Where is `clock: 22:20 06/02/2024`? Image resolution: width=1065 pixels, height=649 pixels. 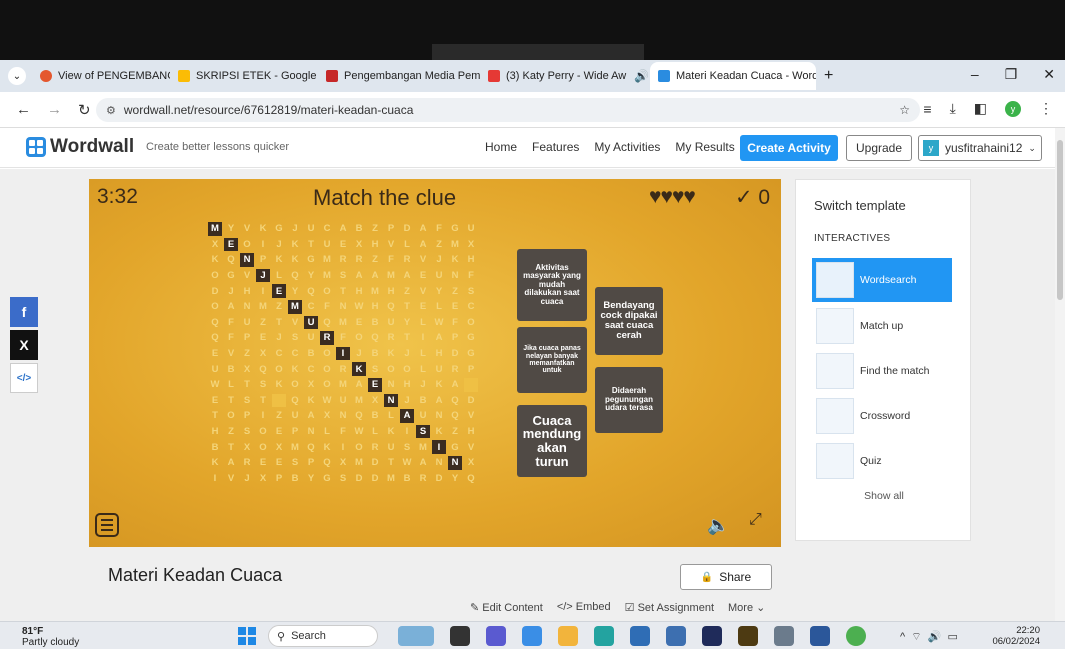
clock: 22:20 06/02/2024 is located at coordinates (1014, 636).